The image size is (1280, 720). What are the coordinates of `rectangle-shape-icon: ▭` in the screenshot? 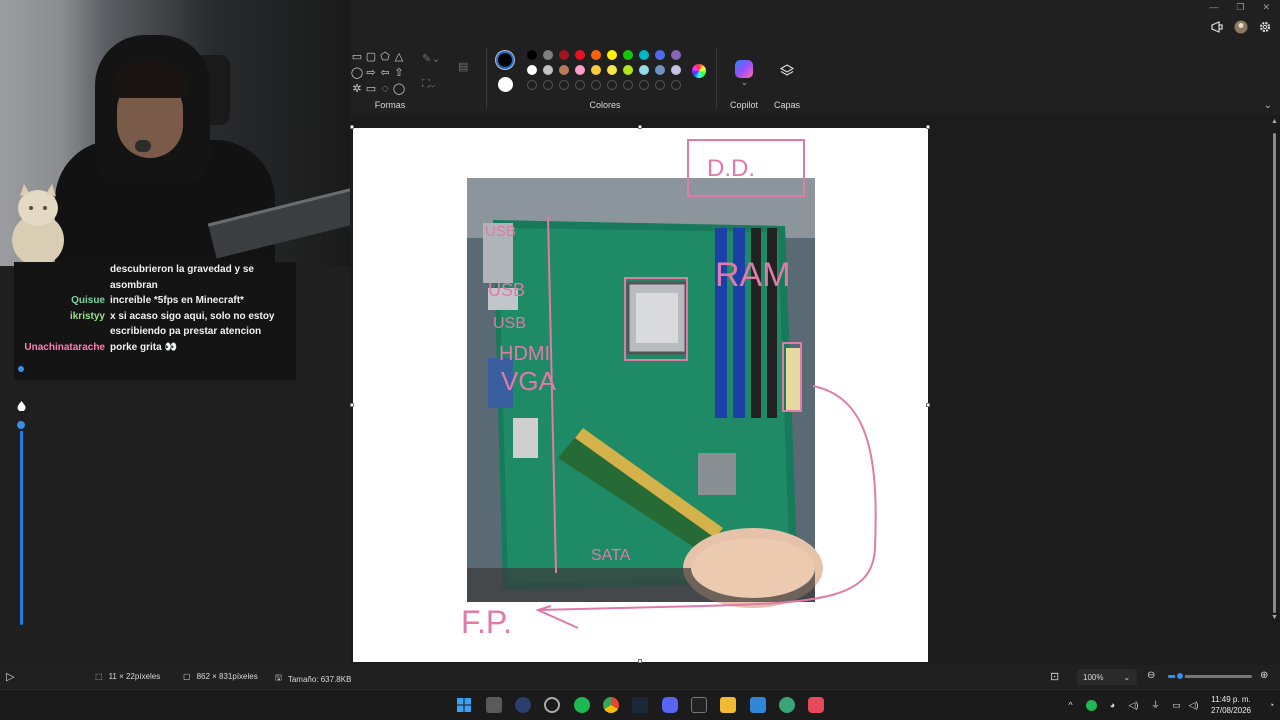 It's located at (357, 57).